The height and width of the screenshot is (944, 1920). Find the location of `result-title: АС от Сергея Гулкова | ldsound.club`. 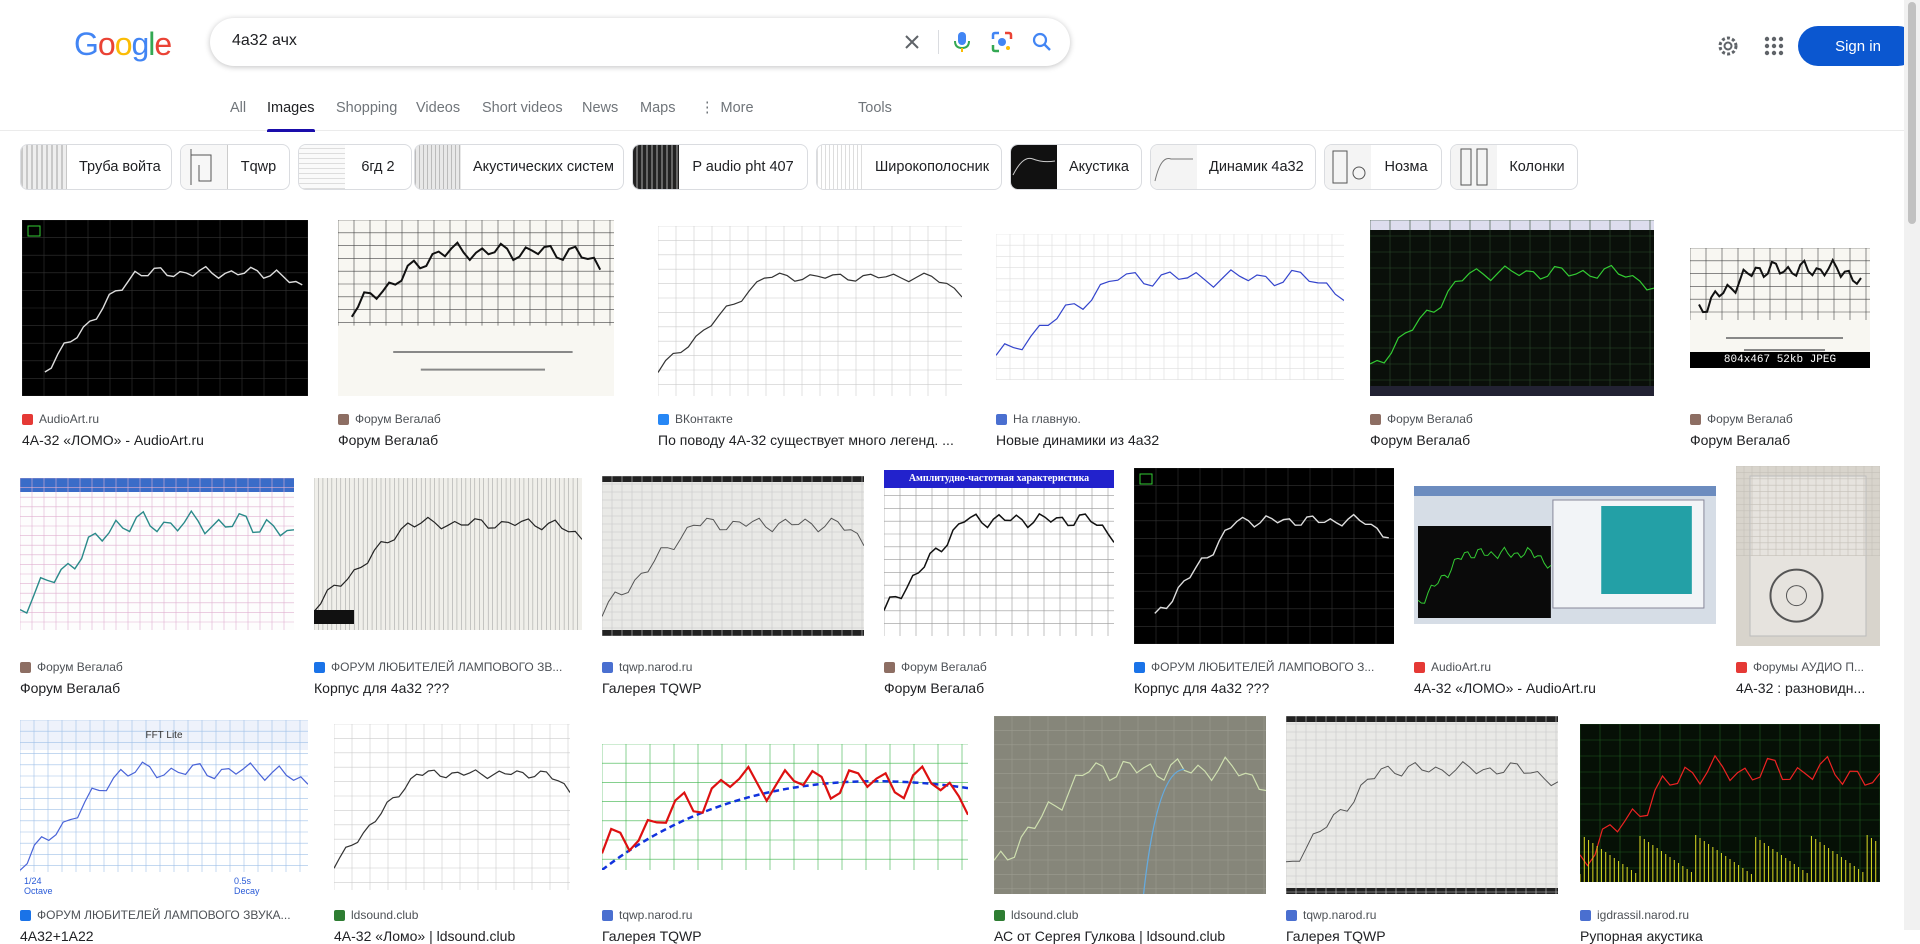

result-title: АС от Сергея Гулкова | ldsound.club is located at coordinates (1109, 936).